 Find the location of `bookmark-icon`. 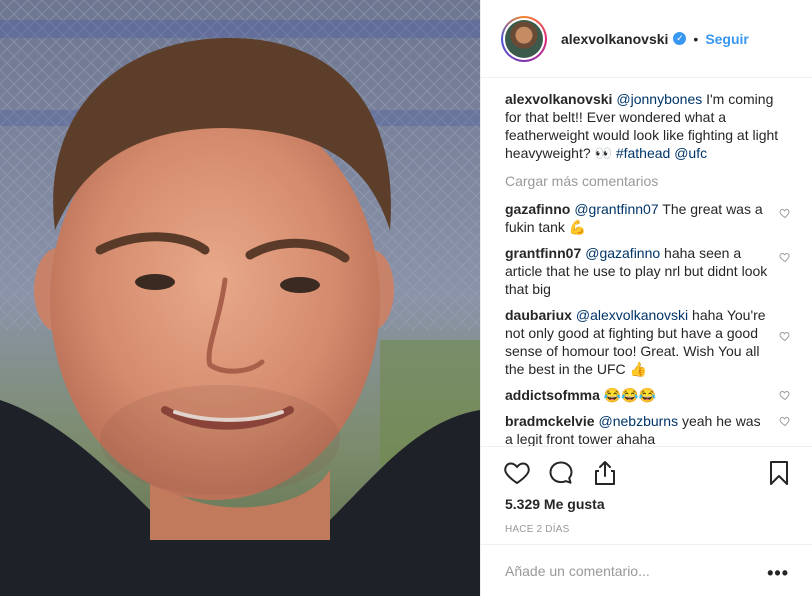

bookmark-icon is located at coordinates (779, 473).